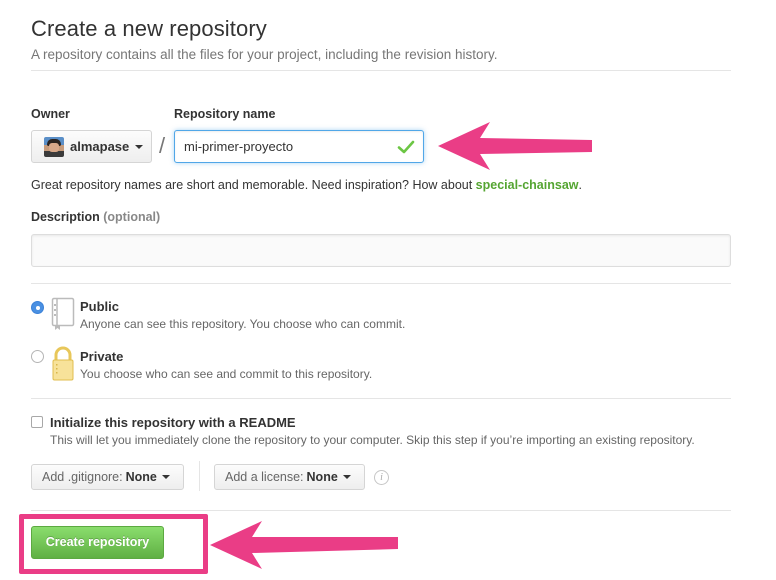 The width and height of the screenshot is (776, 580). I want to click on suggested-name: special-chainsaw, so click(527, 185).